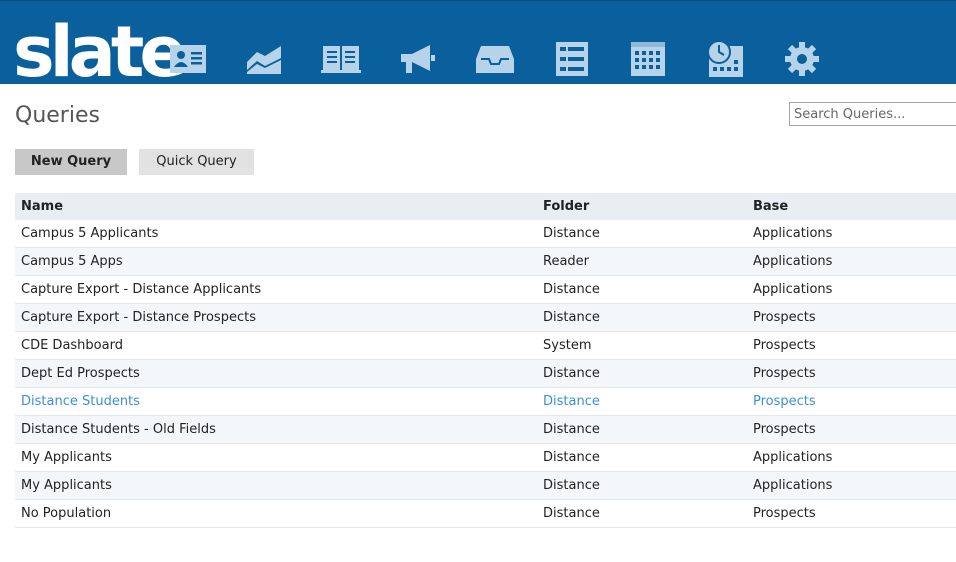 This screenshot has width=956, height=562. I want to click on table-row-hovered: Distance Students Distance Prospects, so click(485, 401).